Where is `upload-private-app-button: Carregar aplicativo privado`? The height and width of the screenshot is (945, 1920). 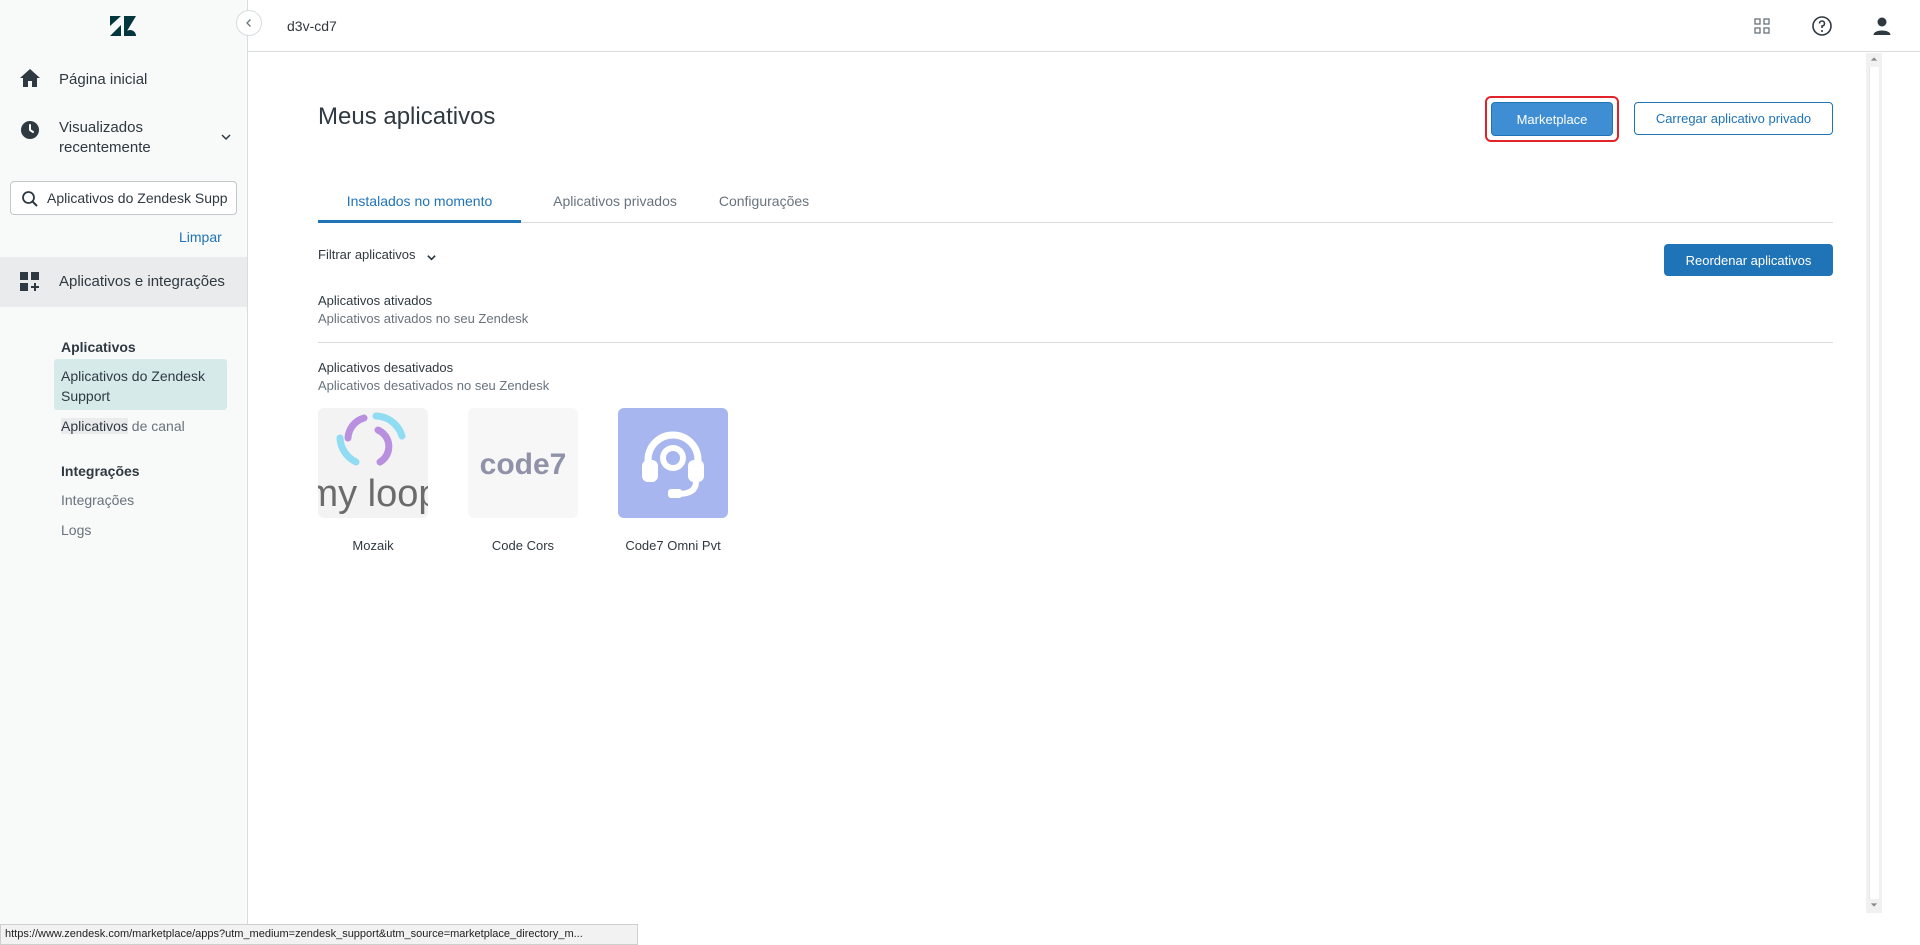 upload-private-app-button: Carregar aplicativo privado is located at coordinates (1733, 118).